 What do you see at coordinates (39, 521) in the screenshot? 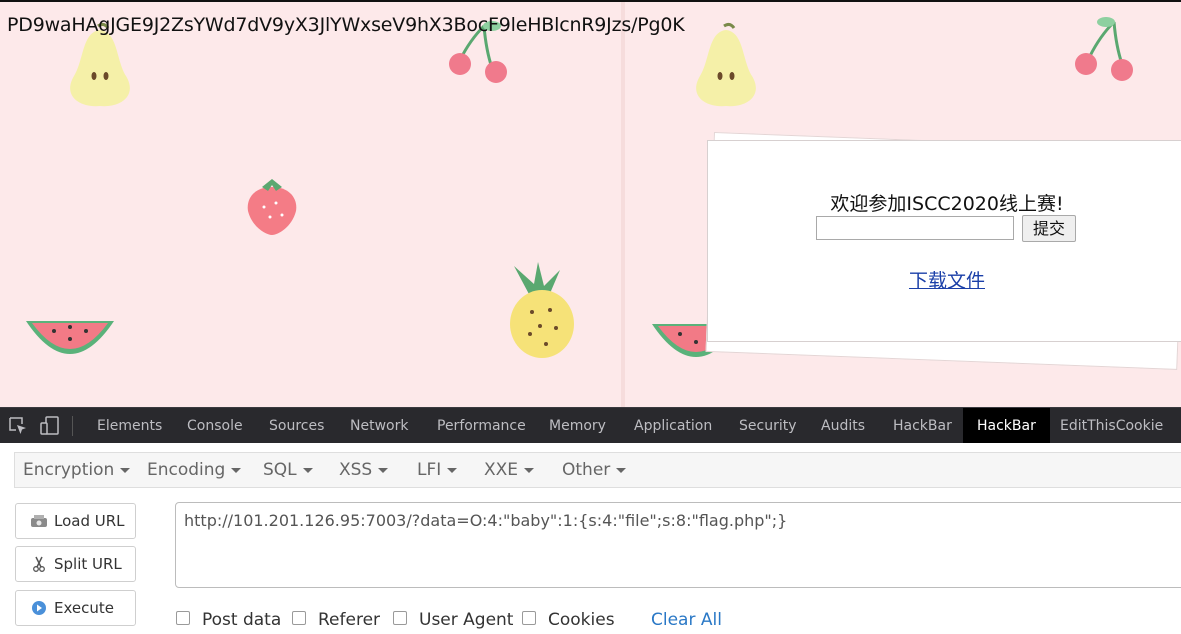
I see `load-url-icon` at bounding box center [39, 521].